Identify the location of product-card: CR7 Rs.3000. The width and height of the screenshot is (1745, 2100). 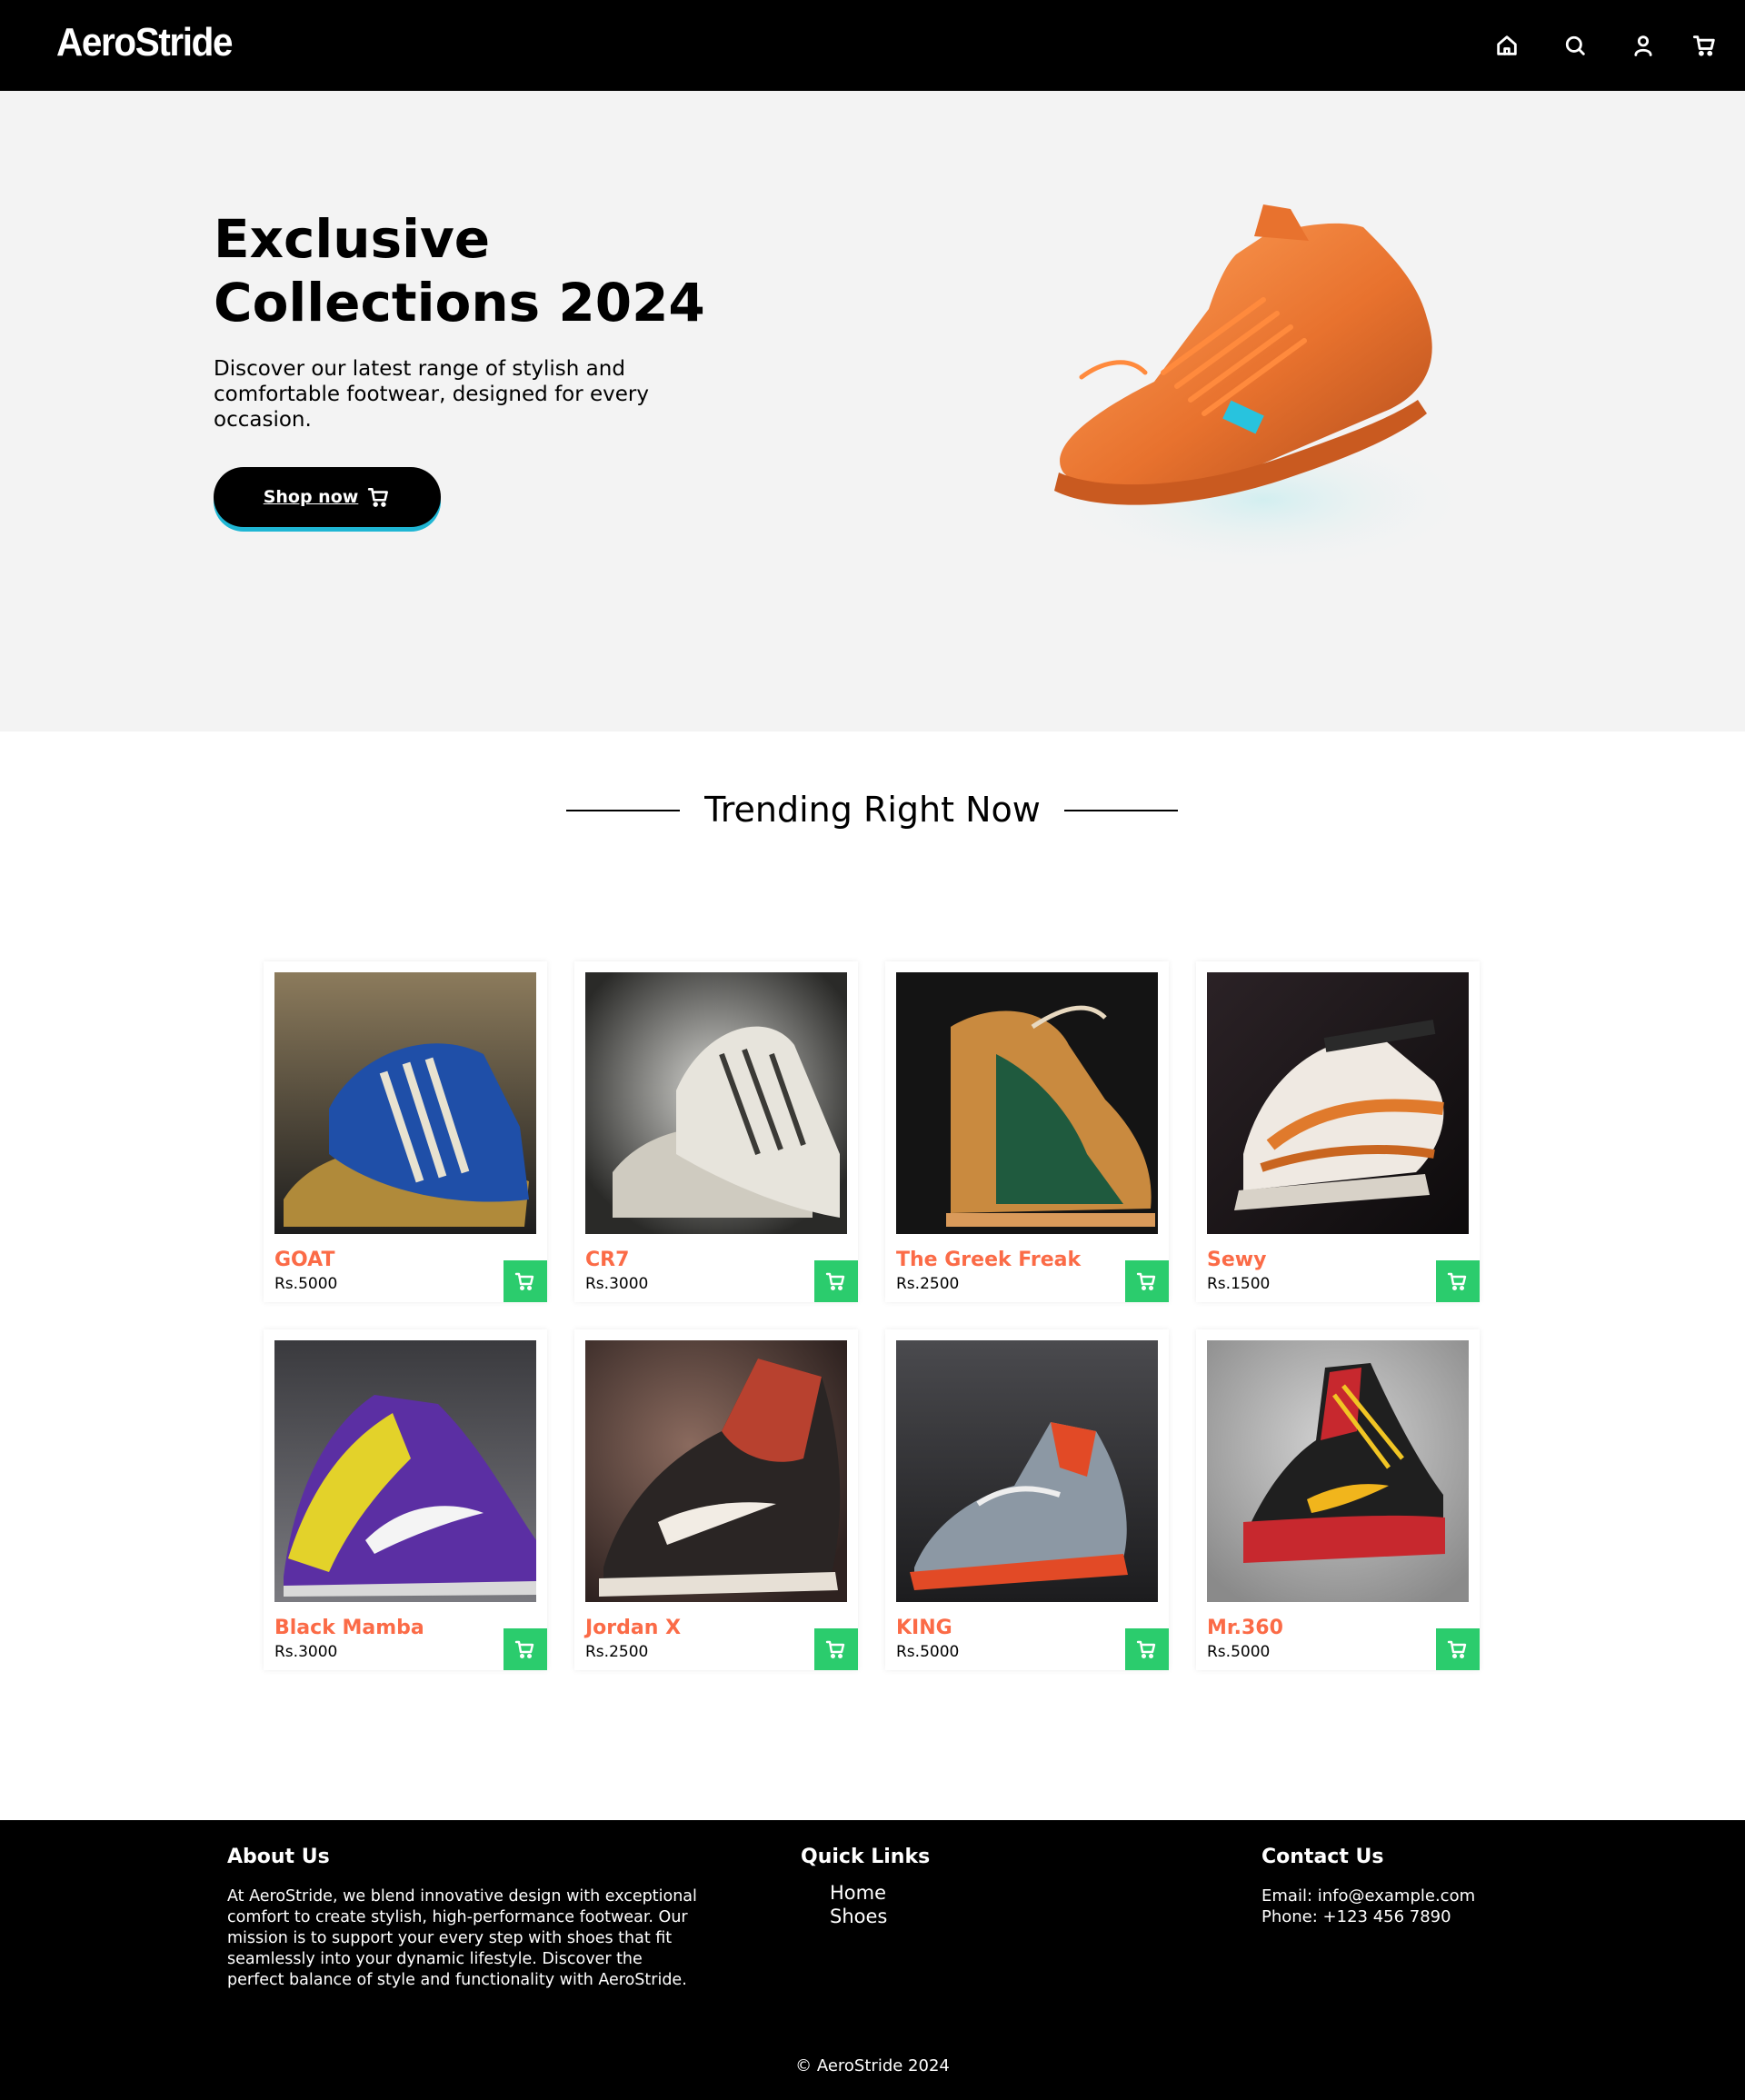
(716, 1131).